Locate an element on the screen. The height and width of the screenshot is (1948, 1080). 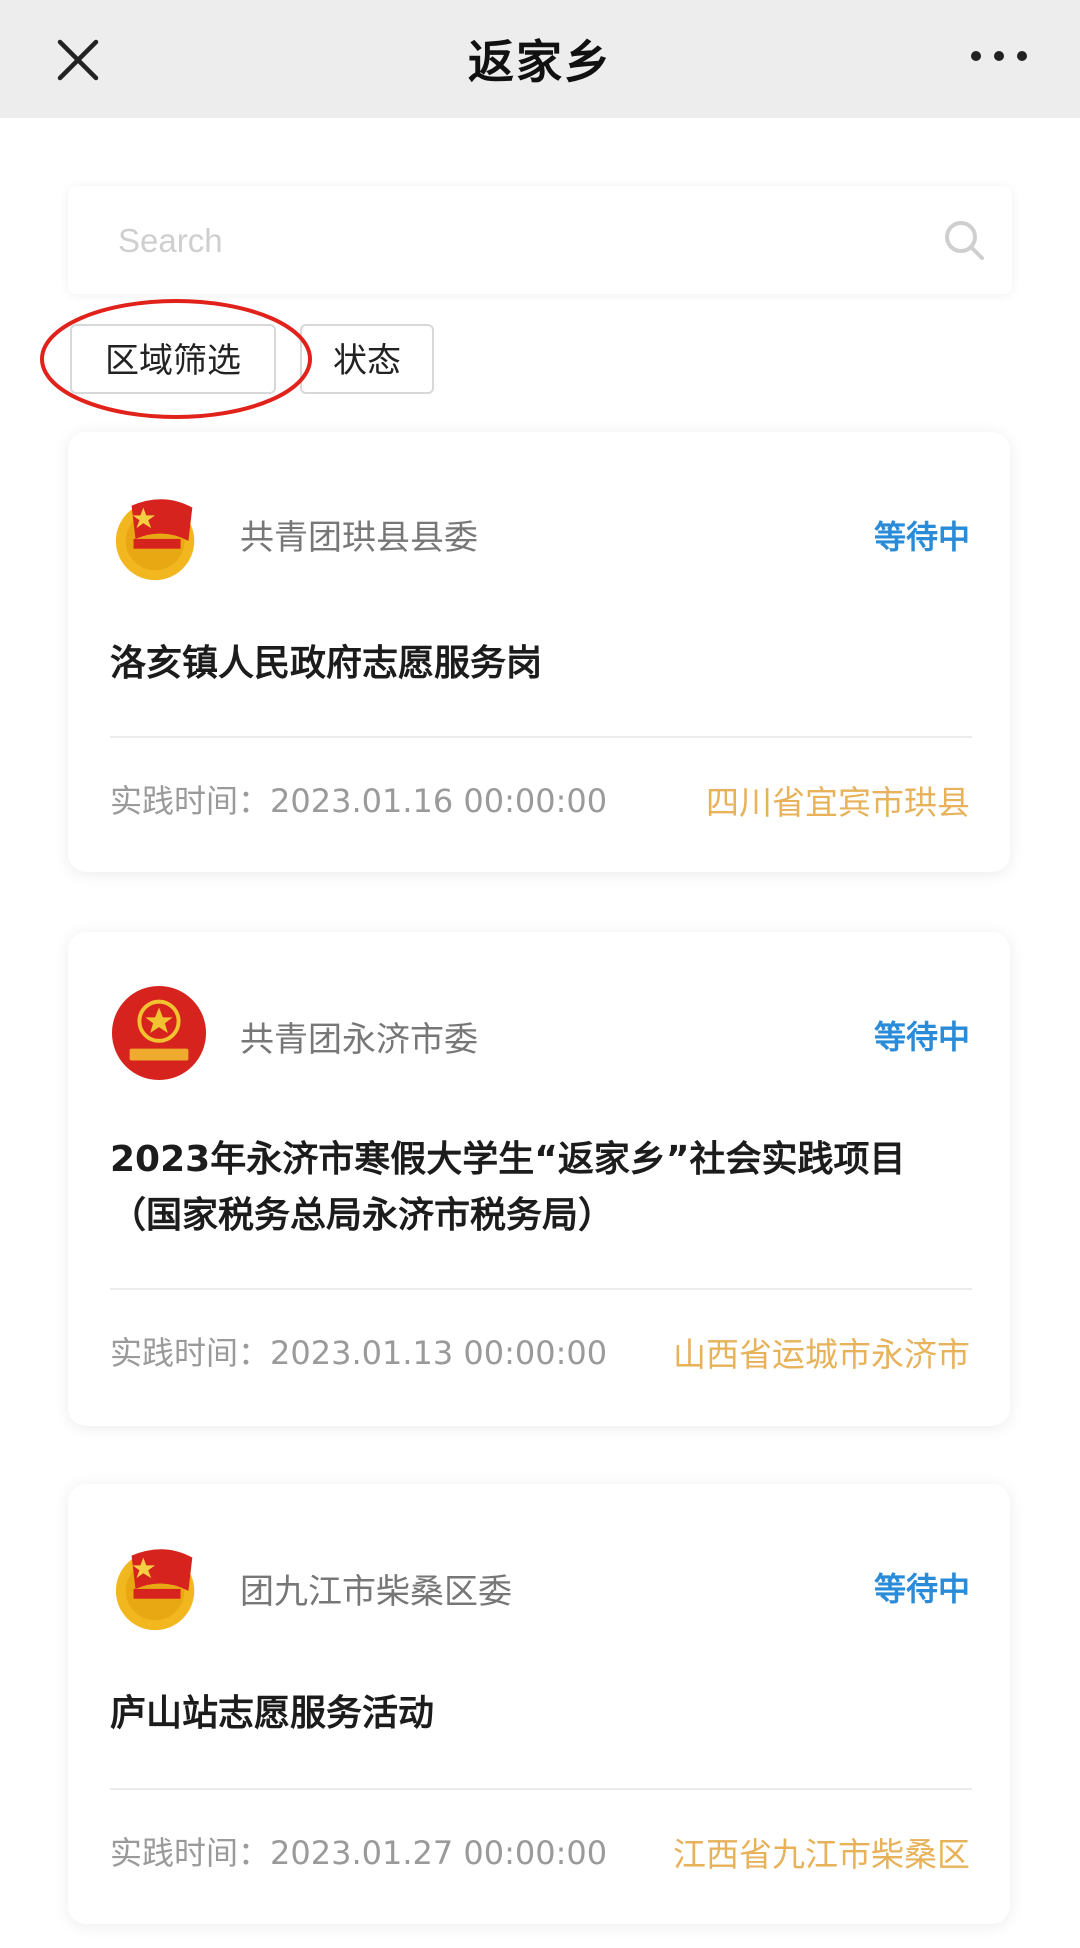
search-icon is located at coordinates (964, 240).